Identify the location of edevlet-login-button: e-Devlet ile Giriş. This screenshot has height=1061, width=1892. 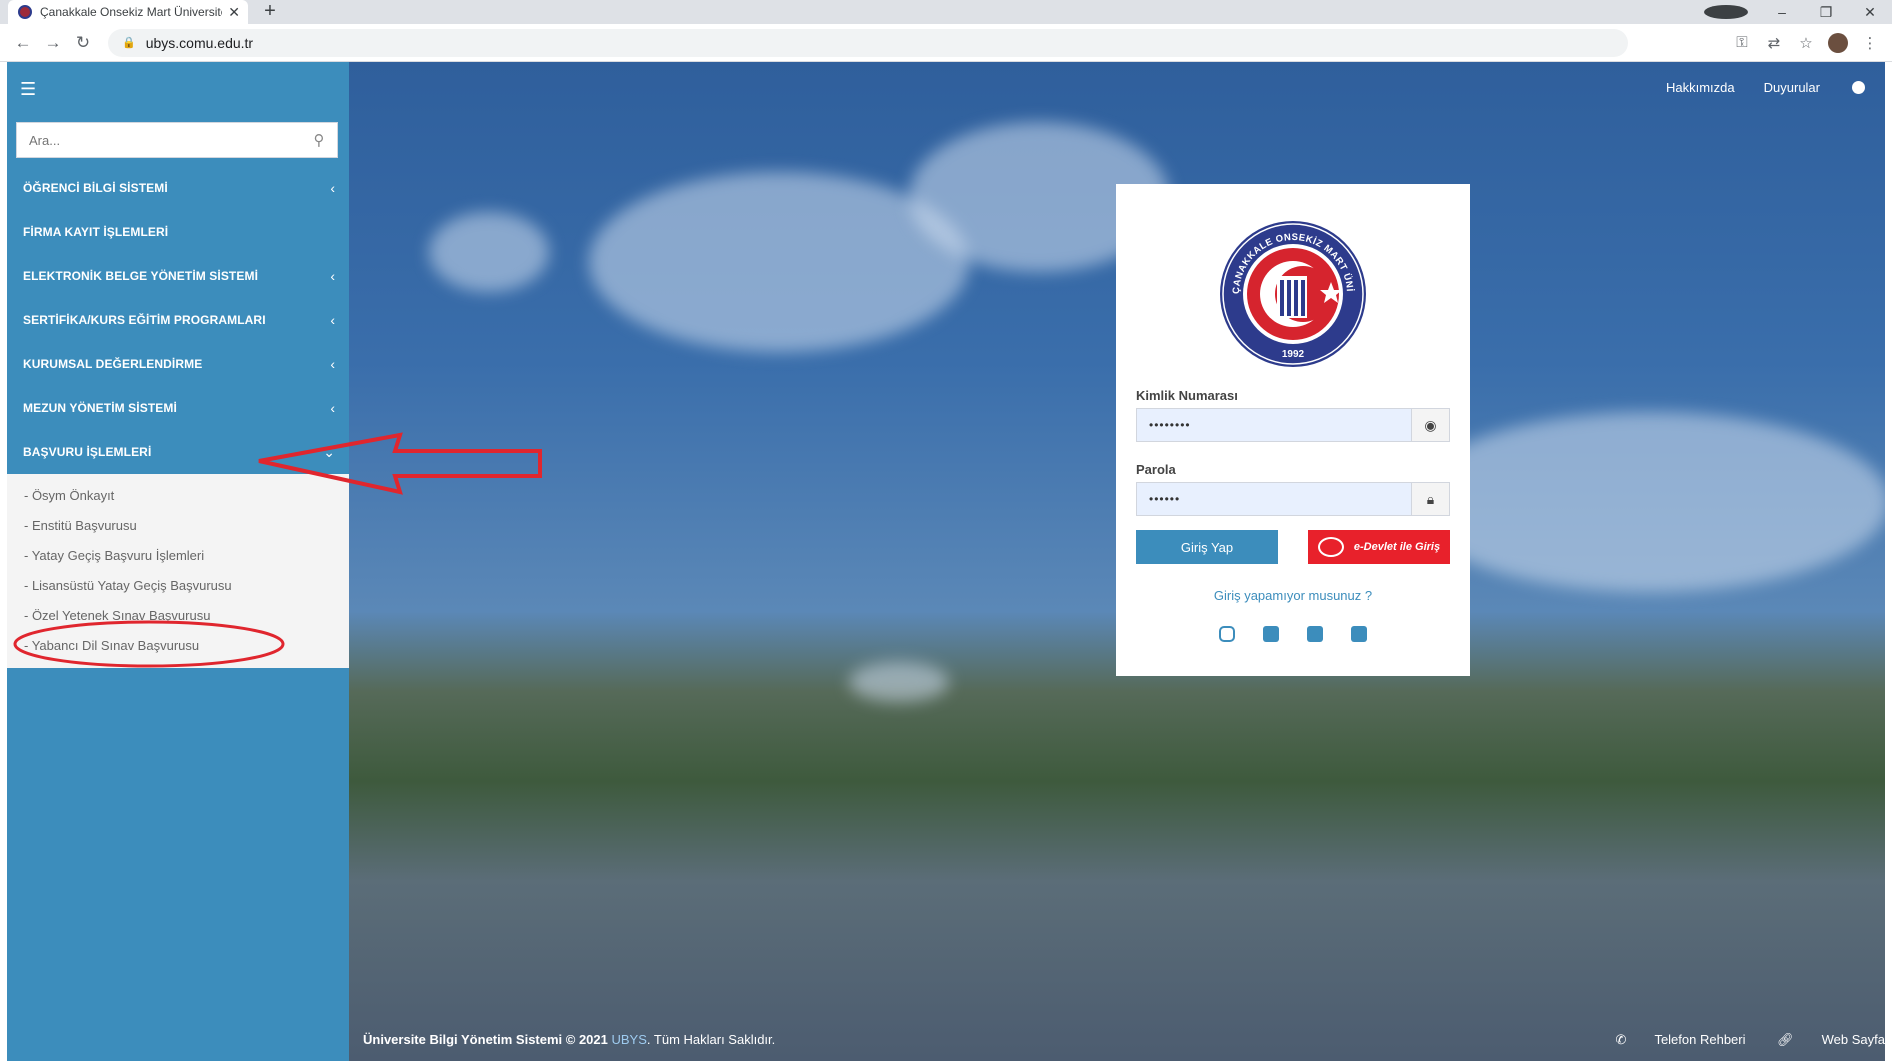
(1379, 547).